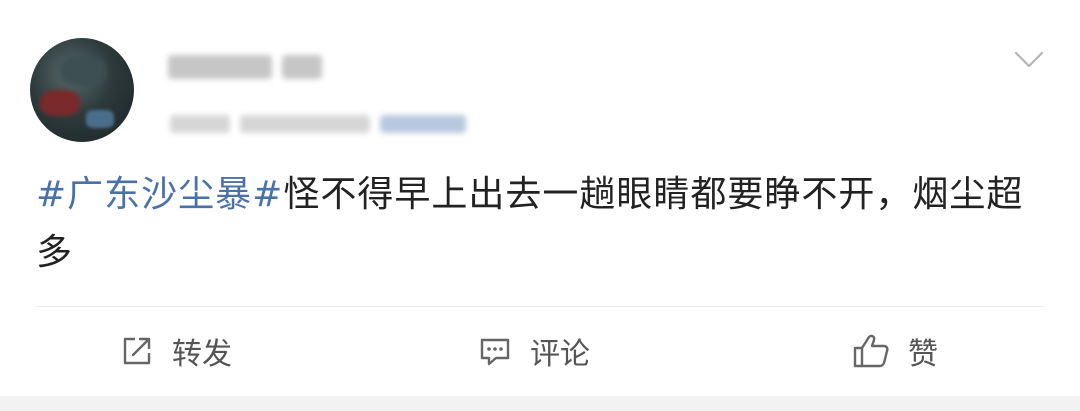 This screenshot has width=1080, height=411. I want to click on repost-button: 转发, so click(176, 351).